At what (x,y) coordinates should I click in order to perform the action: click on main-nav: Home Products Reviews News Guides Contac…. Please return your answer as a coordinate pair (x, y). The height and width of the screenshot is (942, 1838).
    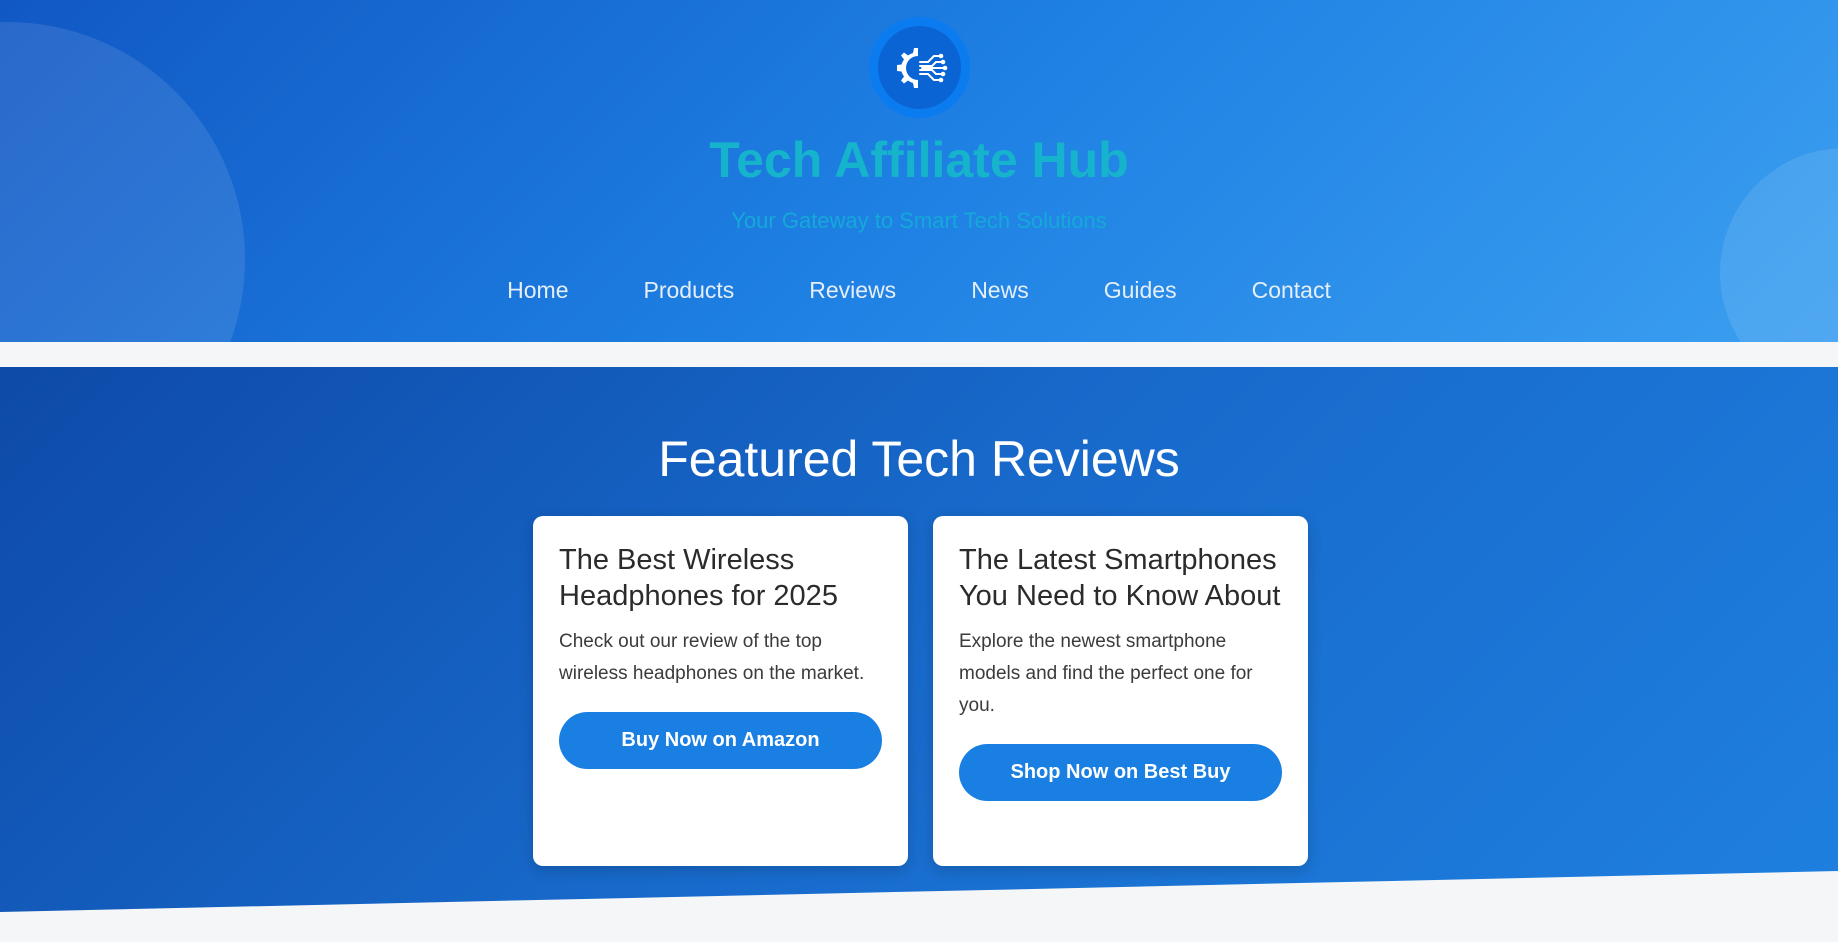
    Looking at the image, I should click on (919, 290).